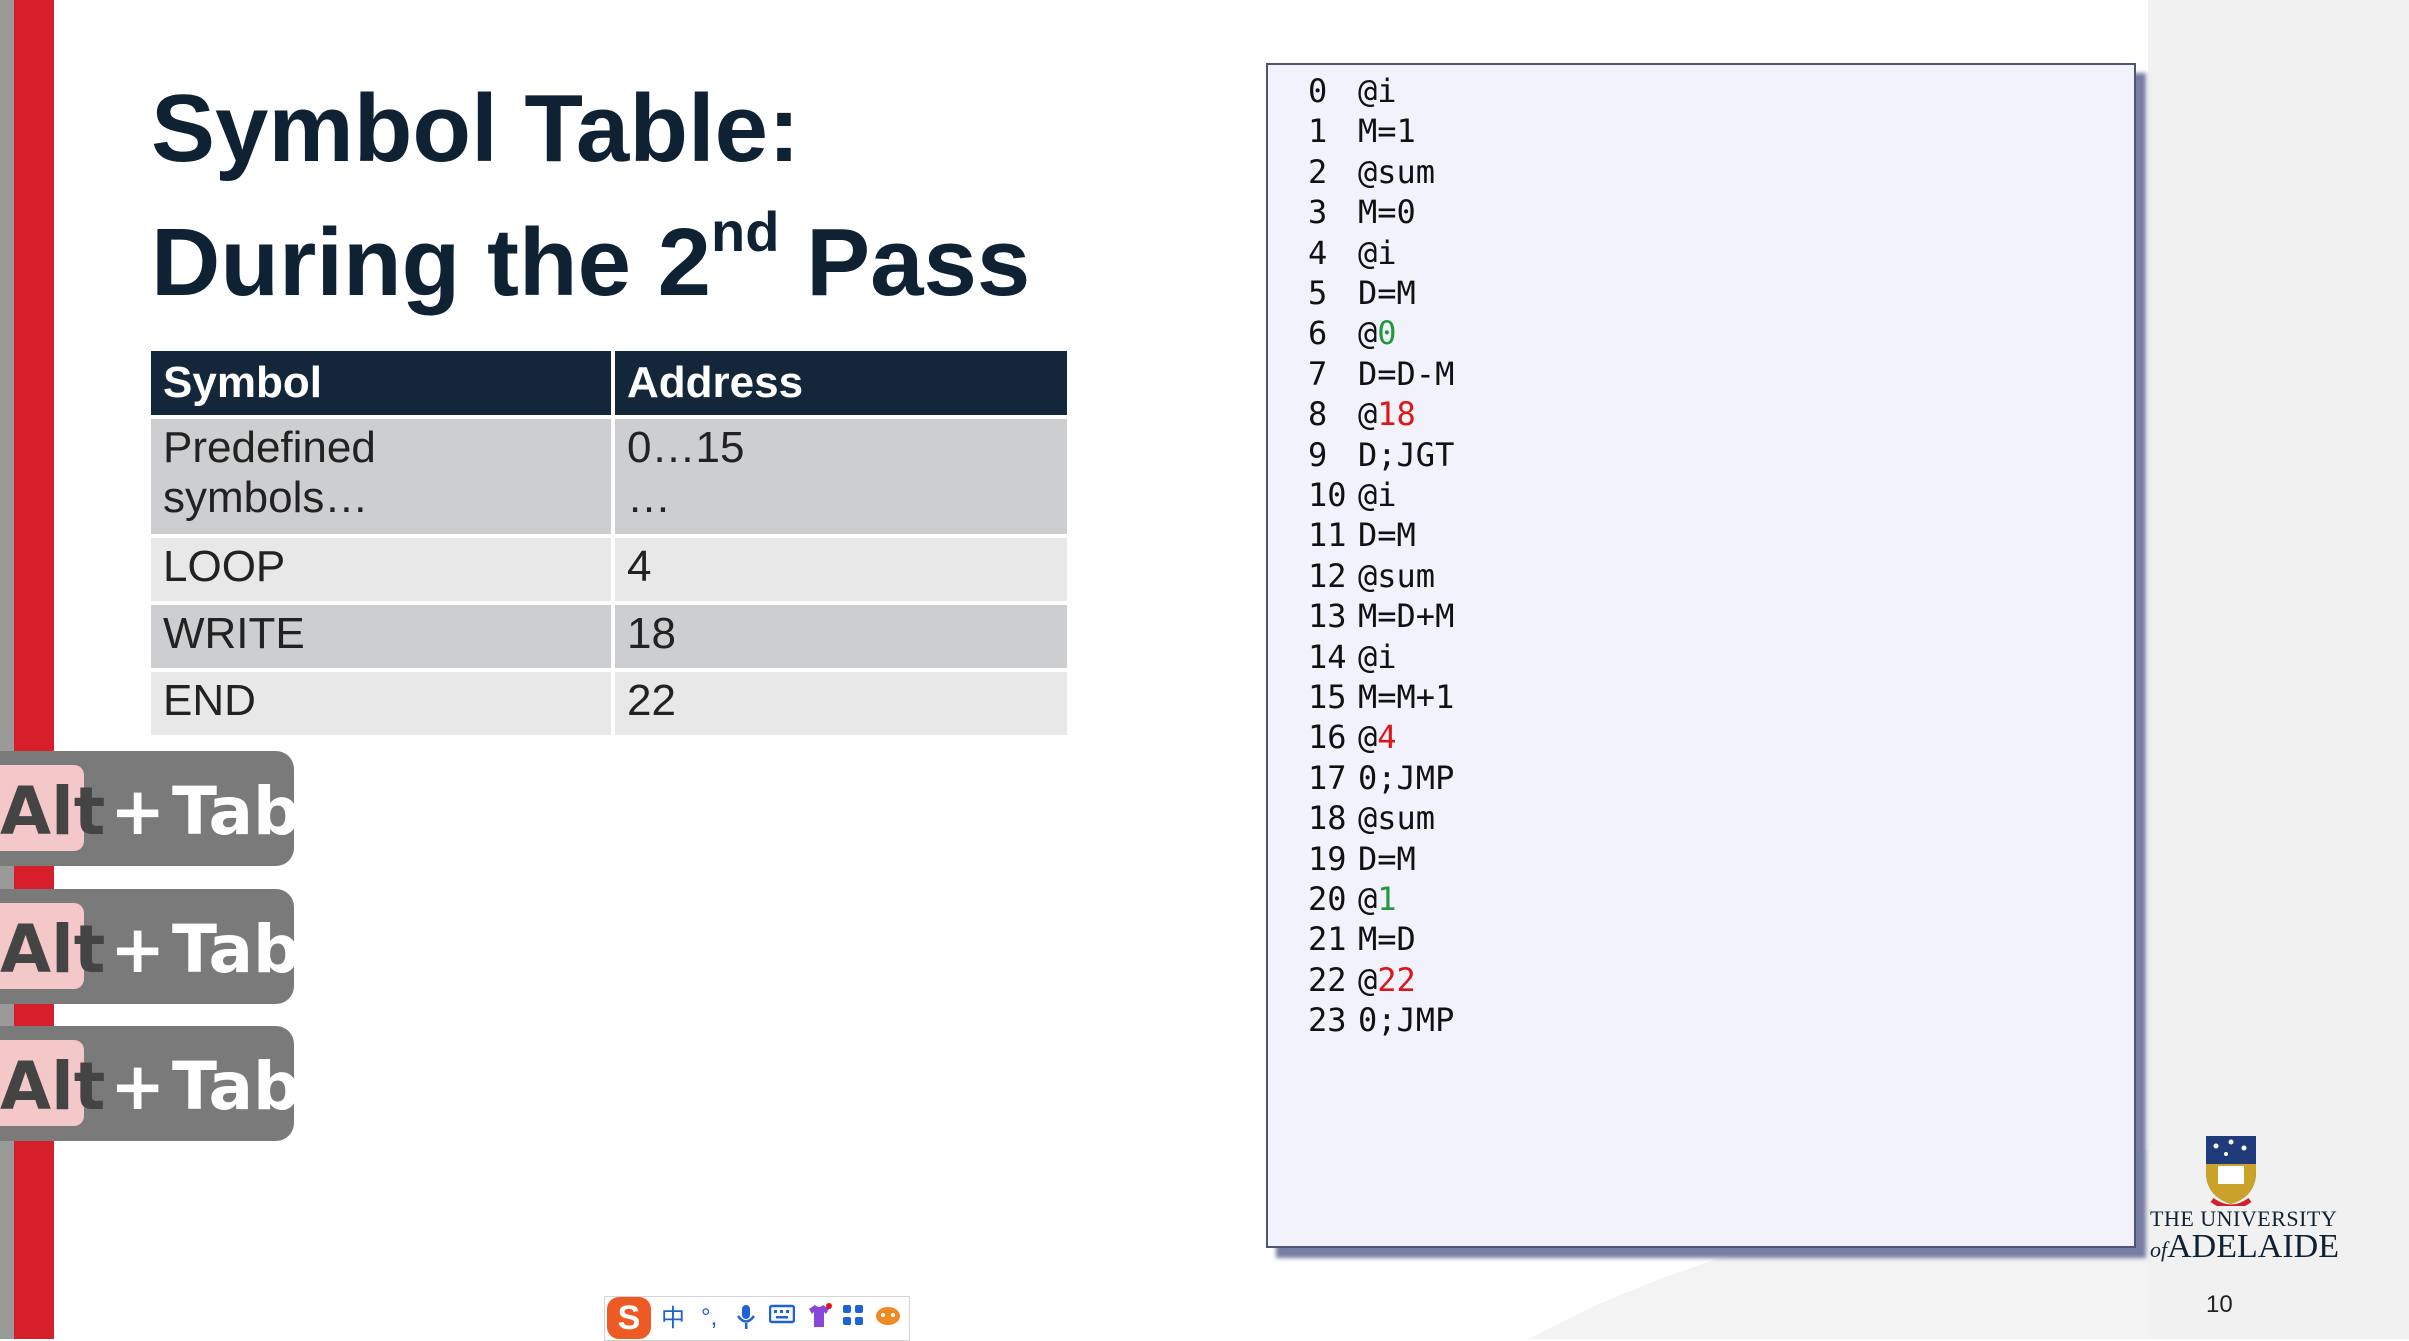 Image resolution: width=2409 pixels, height=1341 pixels. I want to click on alt-key-label: Alt, so click(53, 1086).